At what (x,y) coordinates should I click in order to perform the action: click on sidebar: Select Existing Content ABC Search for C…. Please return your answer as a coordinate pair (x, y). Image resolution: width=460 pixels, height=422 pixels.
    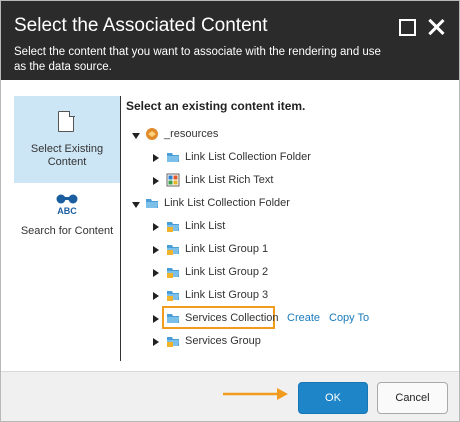
    Looking at the image, I should click on (67, 228).